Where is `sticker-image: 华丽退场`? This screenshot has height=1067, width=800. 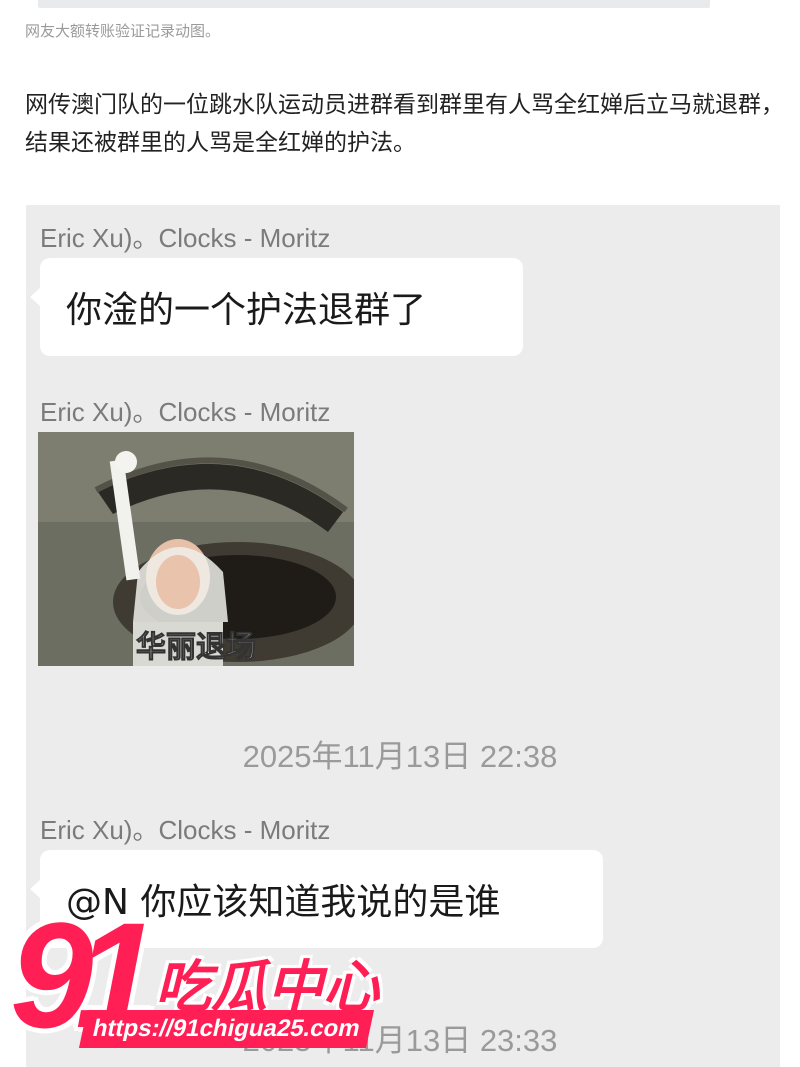 sticker-image: 华丽退场 is located at coordinates (196, 549).